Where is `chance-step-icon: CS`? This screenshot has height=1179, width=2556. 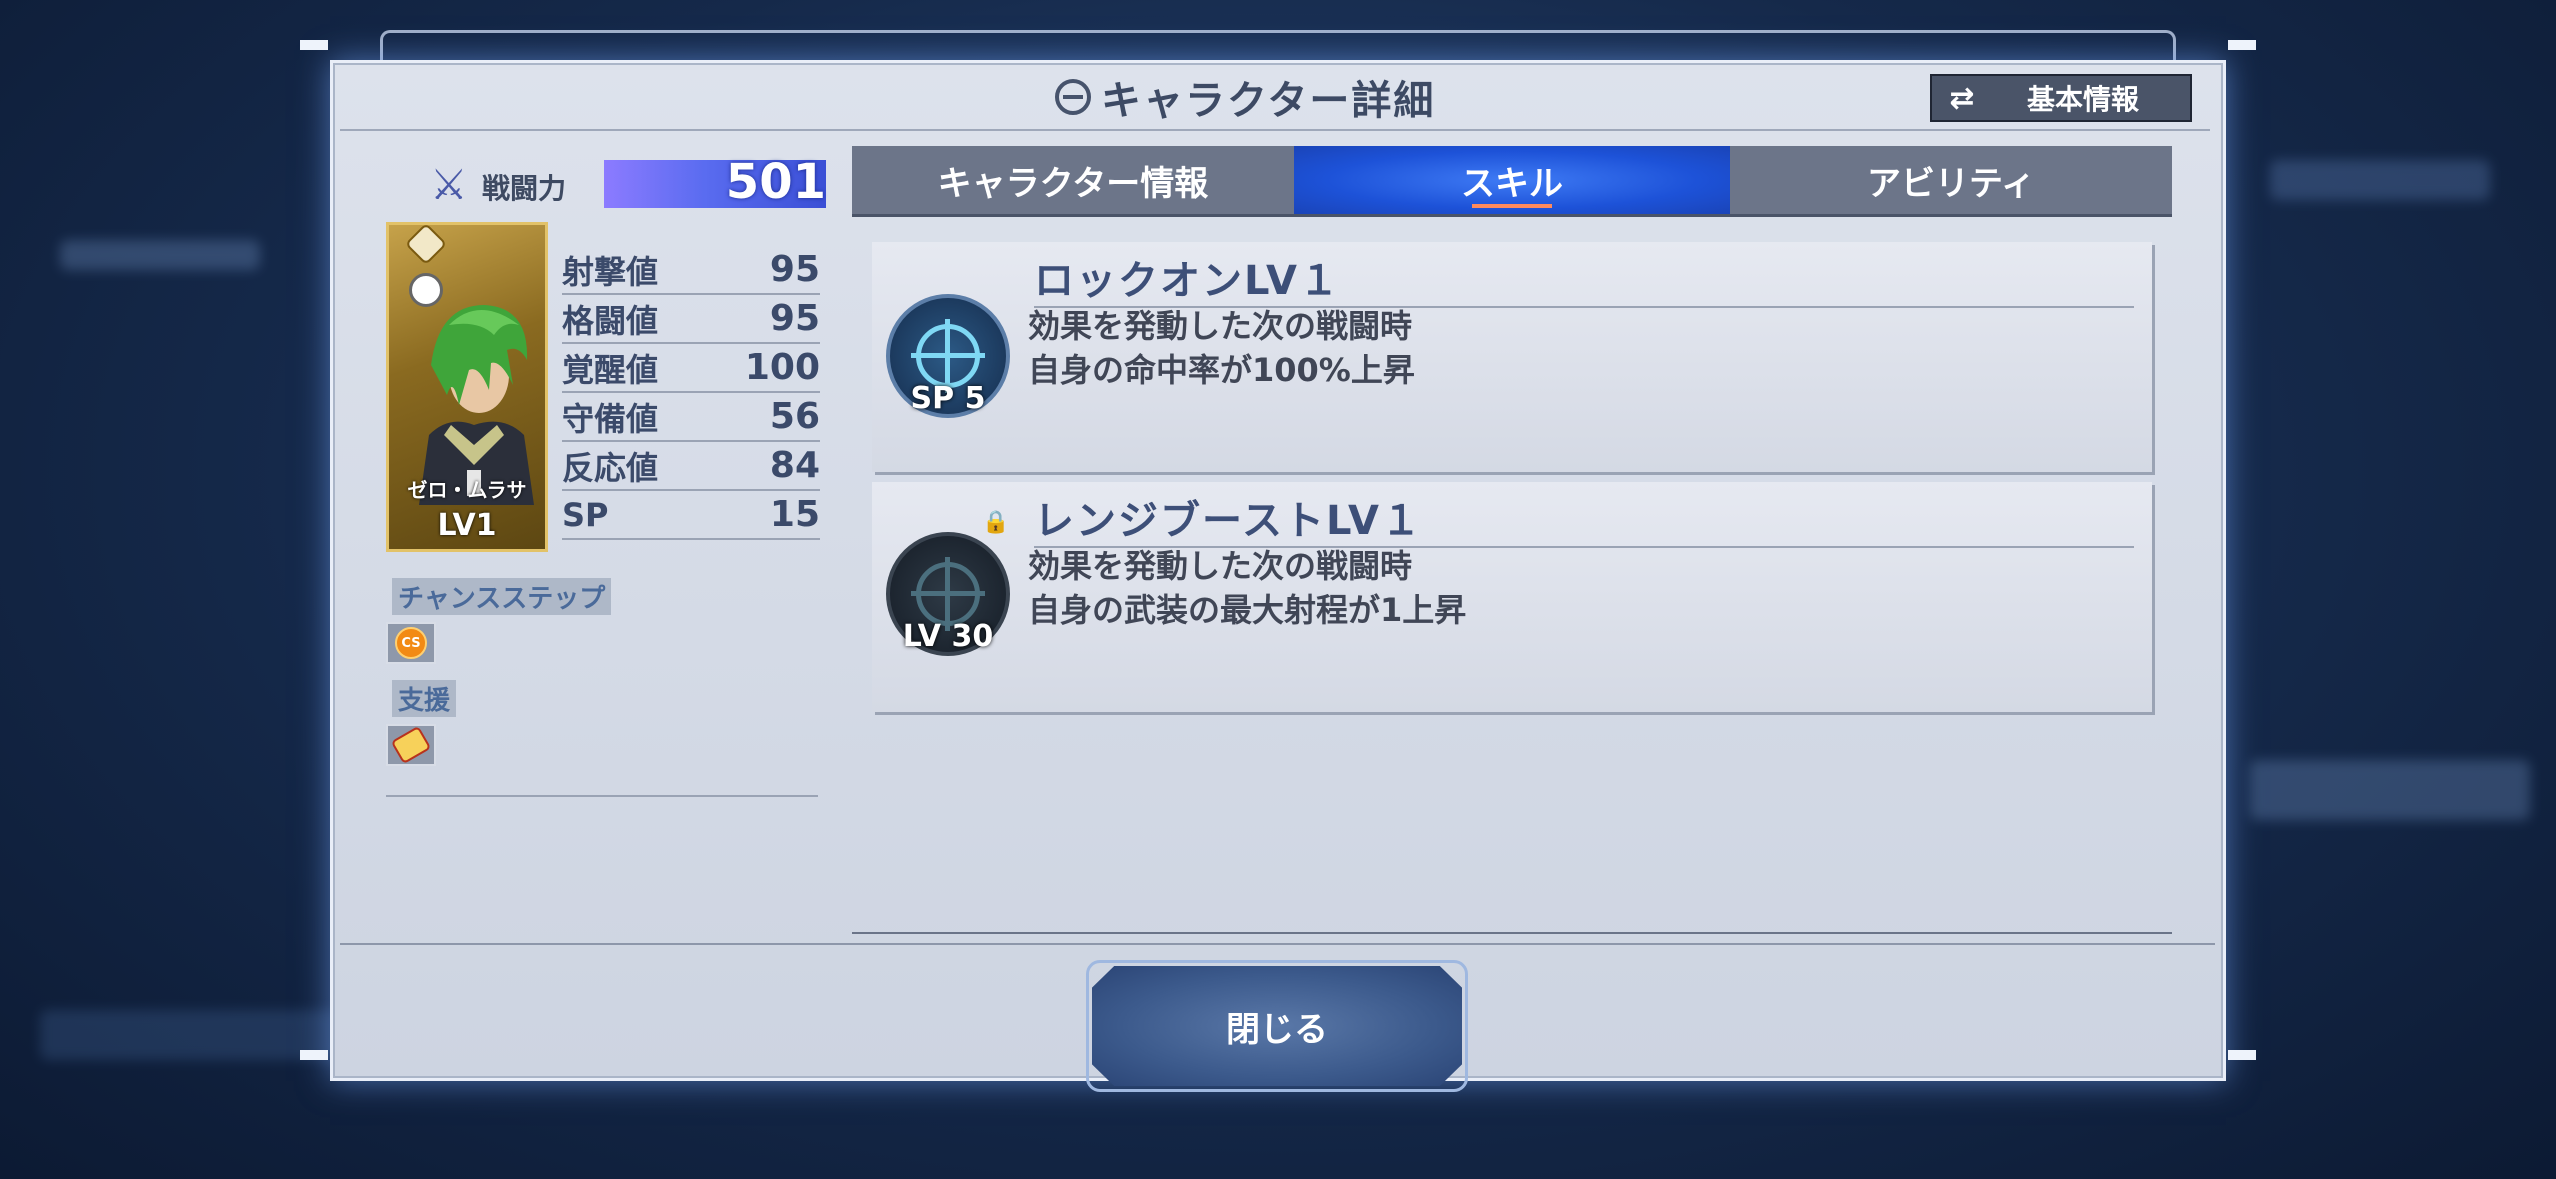 chance-step-icon: CS is located at coordinates (411, 643).